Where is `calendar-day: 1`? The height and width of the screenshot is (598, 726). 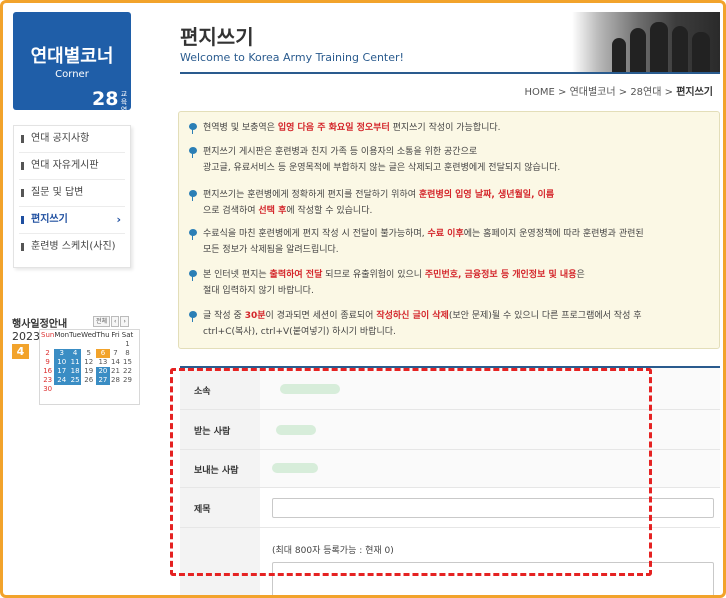
calendar-day: 1 is located at coordinates (128, 344).